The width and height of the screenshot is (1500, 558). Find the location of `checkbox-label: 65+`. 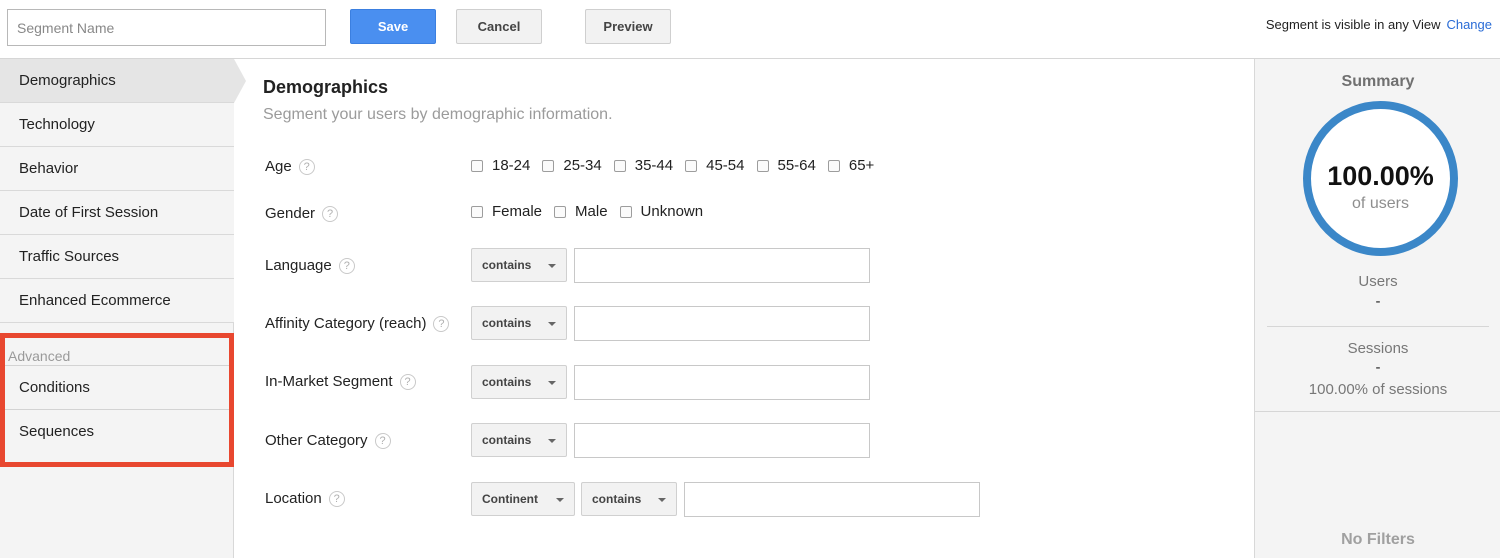

checkbox-label: 65+ is located at coordinates (861, 165).